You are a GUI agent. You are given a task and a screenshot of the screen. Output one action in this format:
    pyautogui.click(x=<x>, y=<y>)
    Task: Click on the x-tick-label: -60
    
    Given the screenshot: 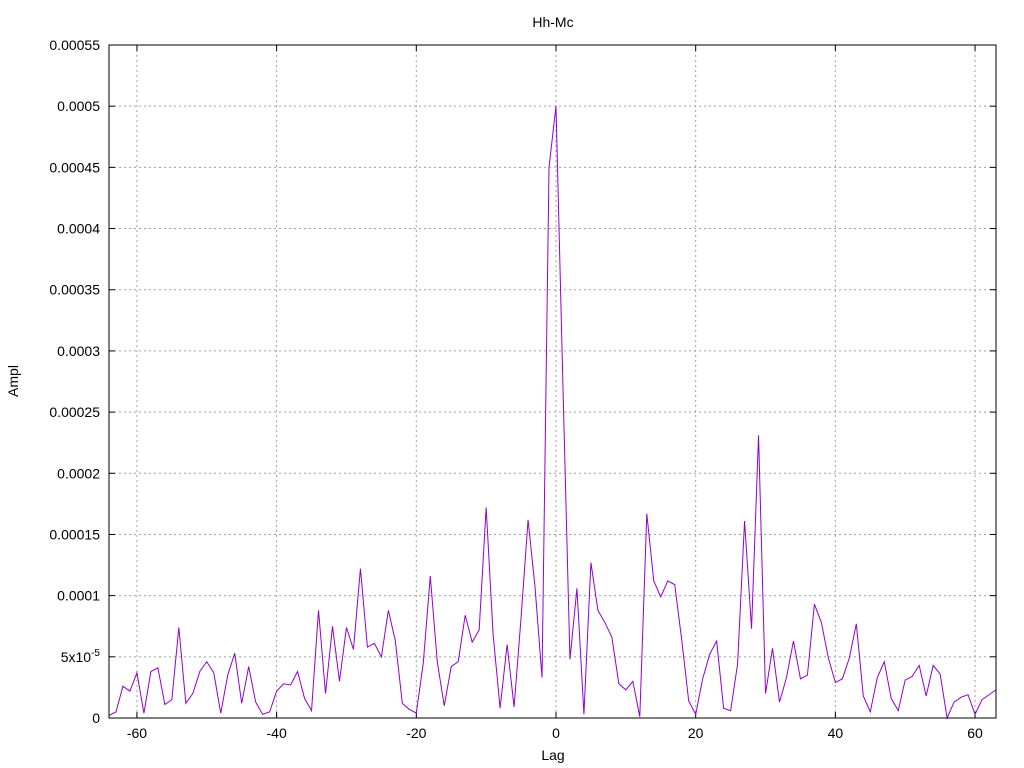 What is the action you would take?
    pyautogui.click(x=137, y=733)
    